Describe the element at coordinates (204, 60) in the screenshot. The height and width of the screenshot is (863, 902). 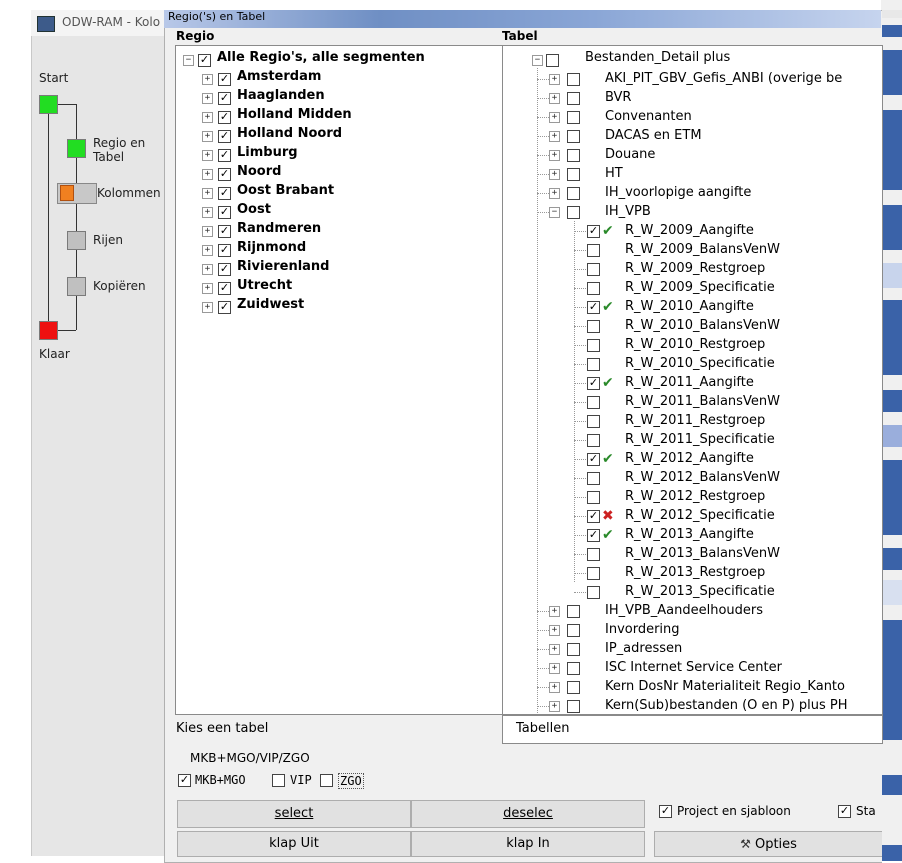
I see `regio-root-checkbox: ✓` at that location.